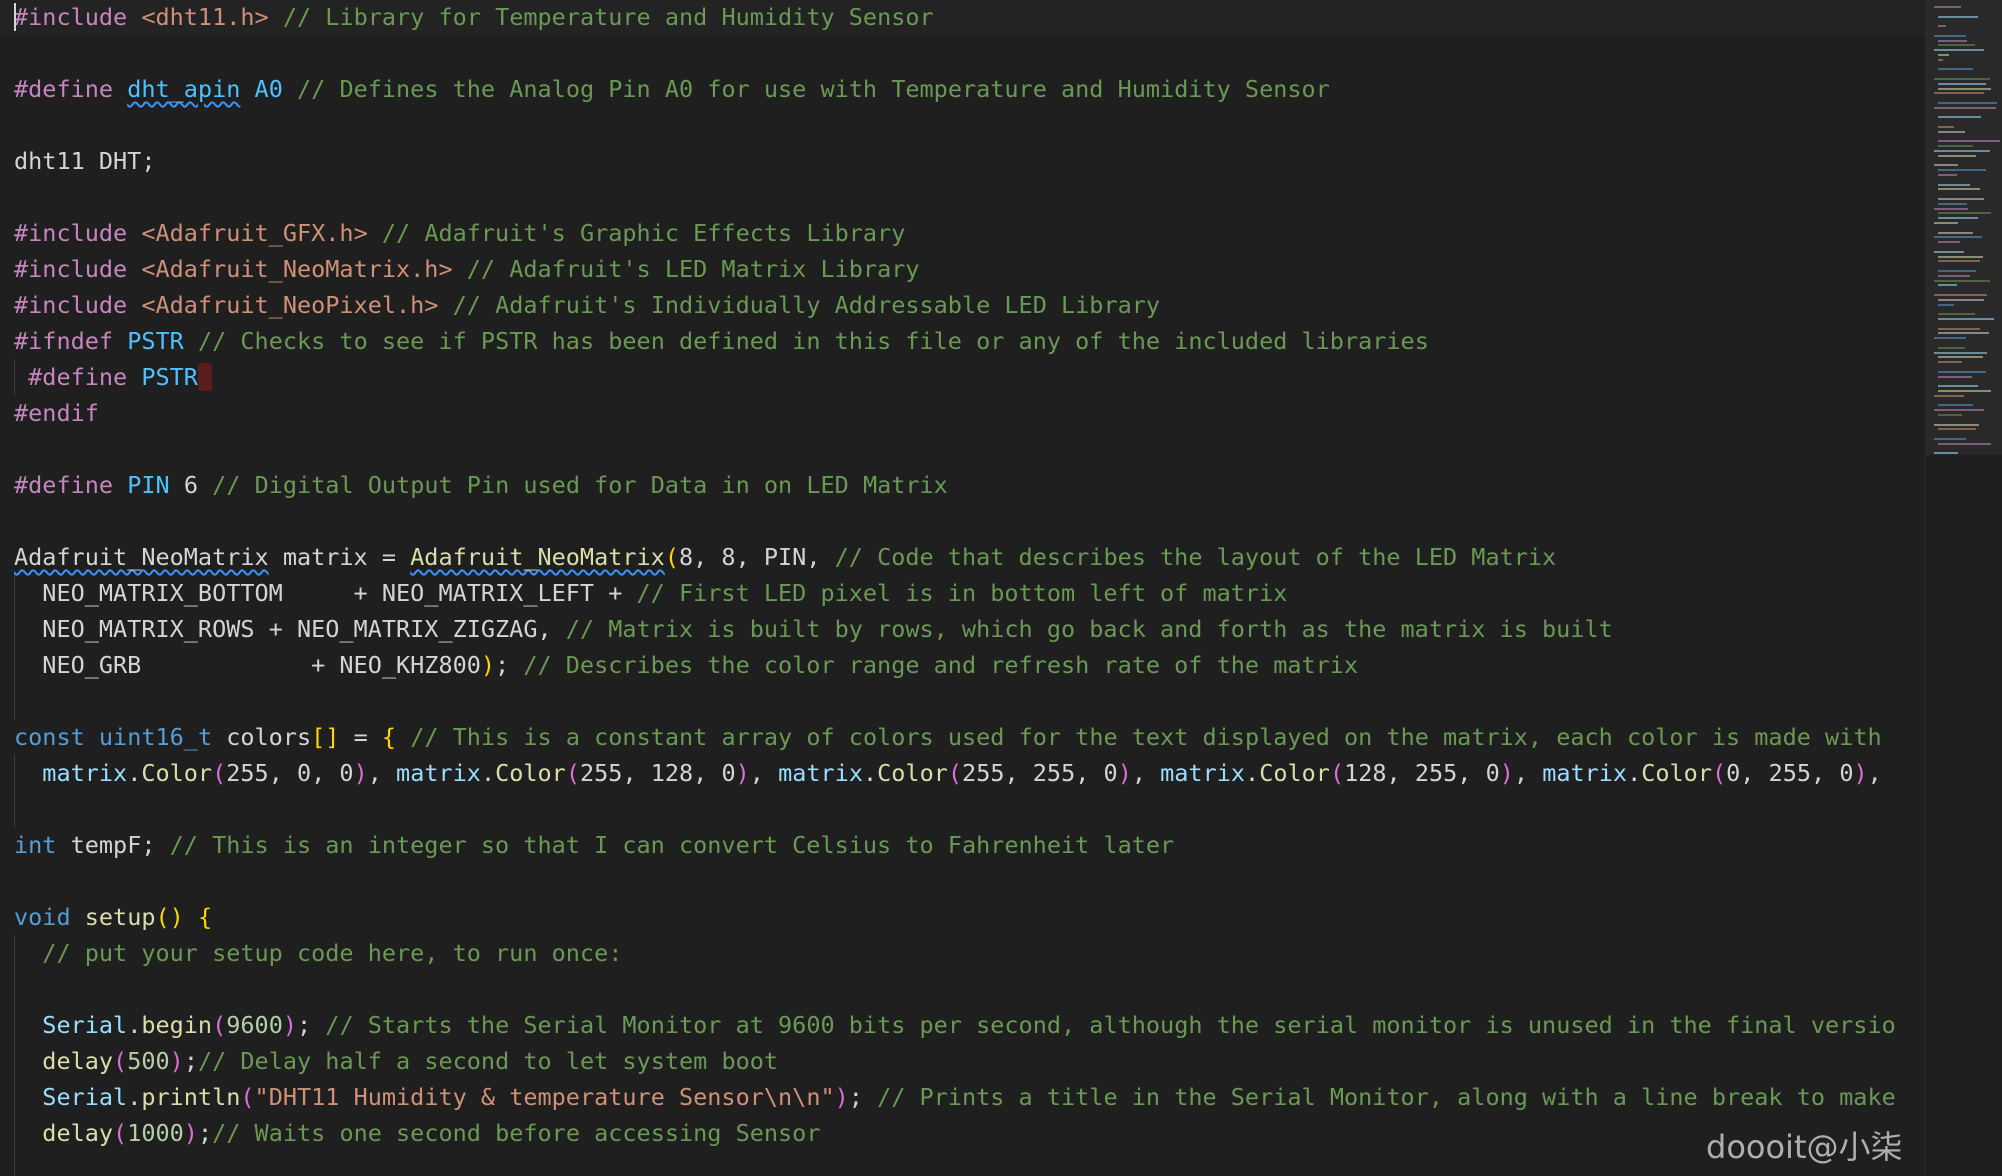 The height and width of the screenshot is (1176, 2002). What do you see at coordinates (1040, 773) in the screenshot?
I see `code-token: 255, 255, 0` at bounding box center [1040, 773].